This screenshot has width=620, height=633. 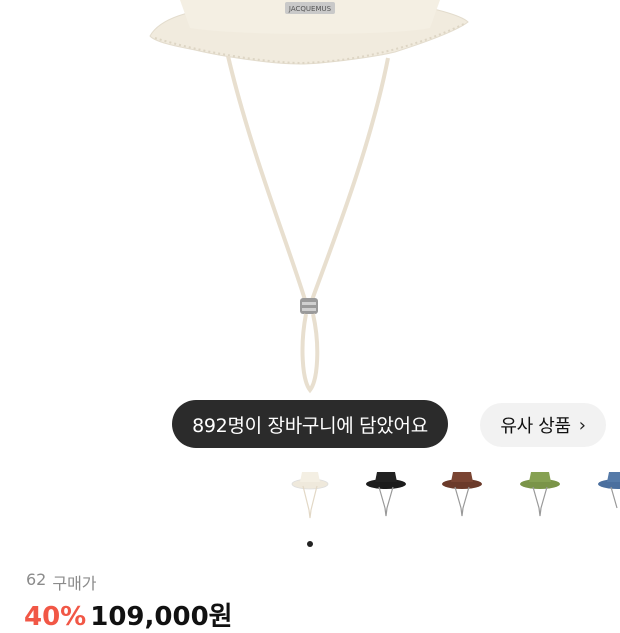 I want to click on color-option-olive, so click(x=540, y=493).